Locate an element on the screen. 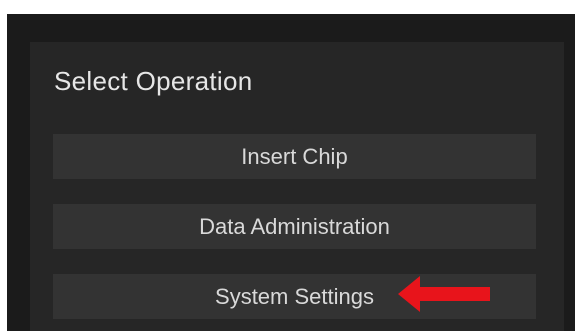  data-administration-label: Data Administration is located at coordinates (294, 226).